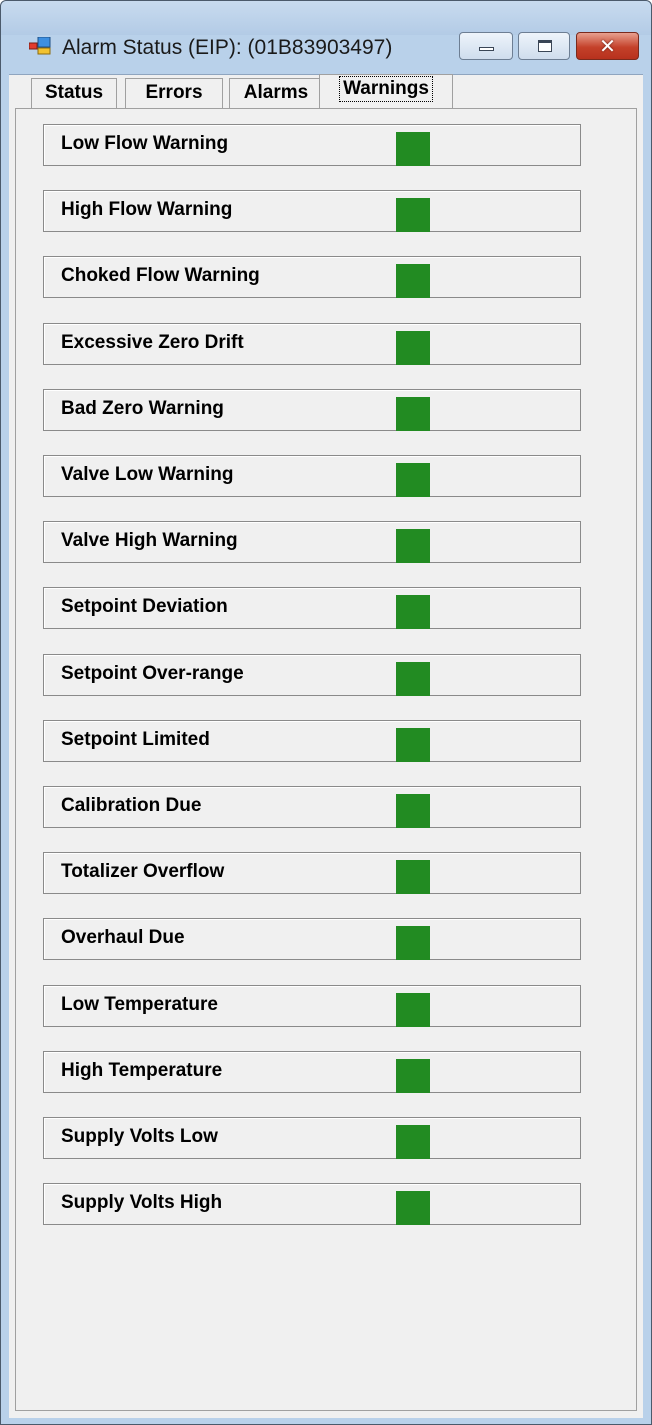  What do you see at coordinates (312, 1138) in the screenshot?
I see `warning-row: Supply Volts Low` at bounding box center [312, 1138].